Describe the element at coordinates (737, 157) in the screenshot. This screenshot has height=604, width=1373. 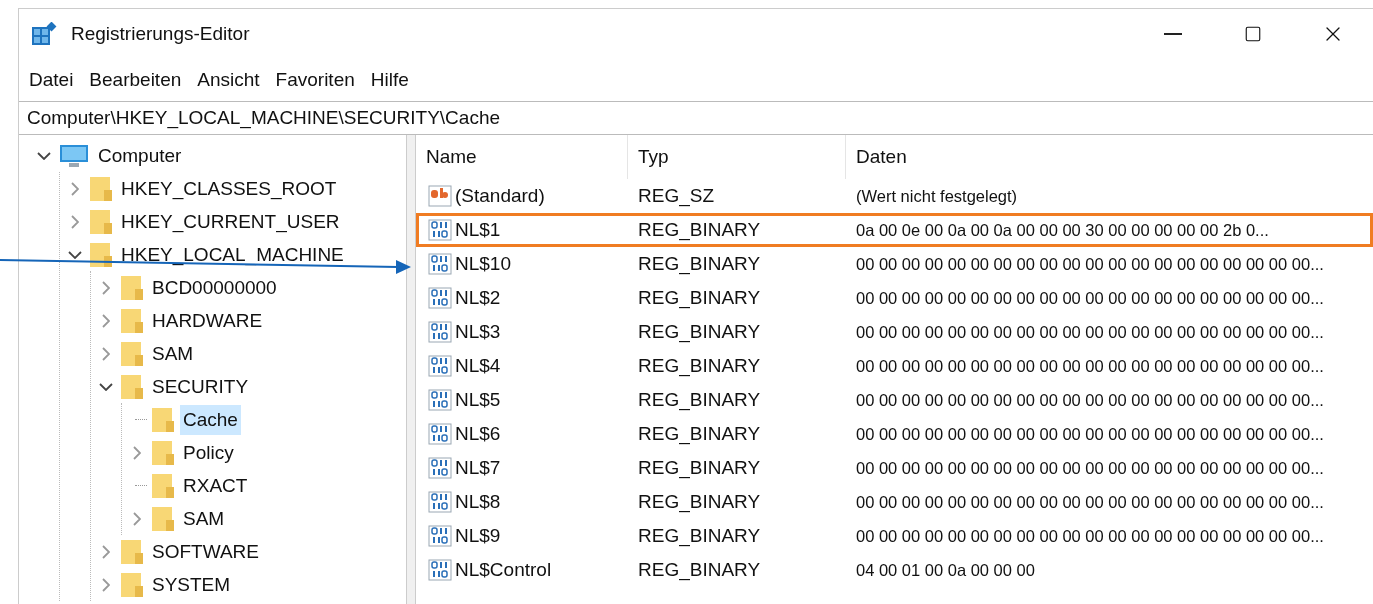
I see `column-header: Typ` at that location.